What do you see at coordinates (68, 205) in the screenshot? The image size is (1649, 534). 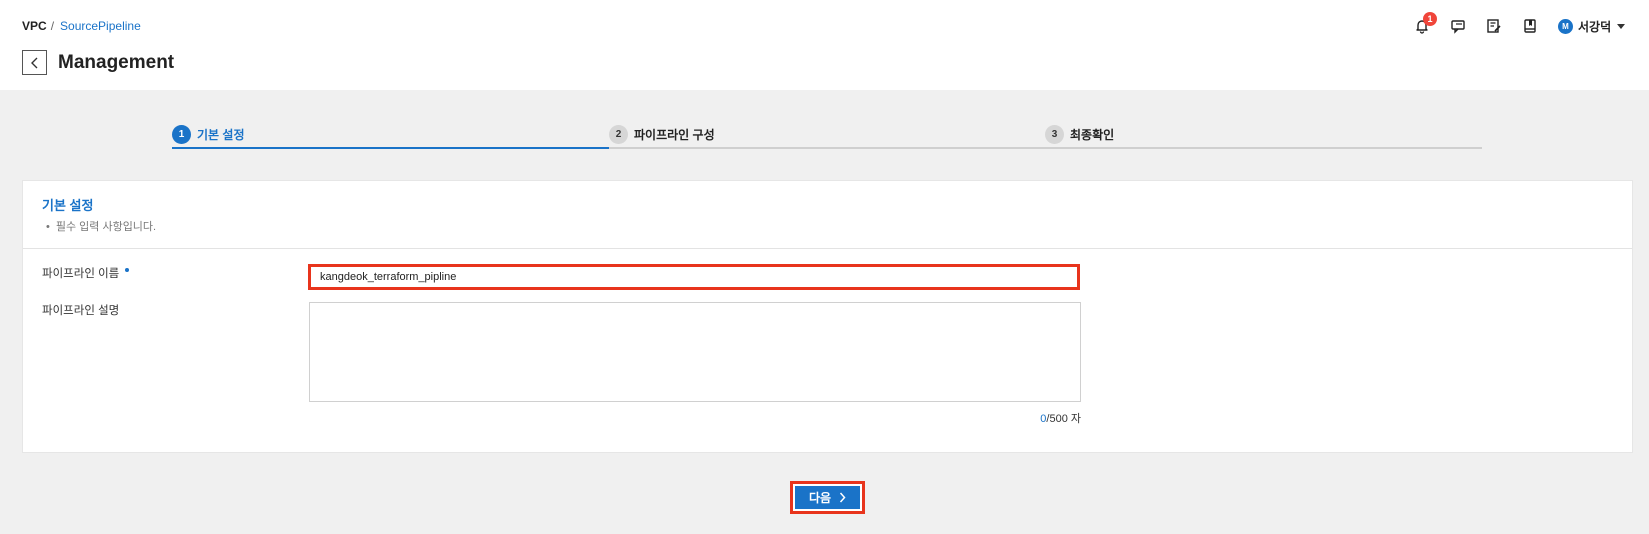 I see `section-title: 기본 설정` at bounding box center [68, 205].